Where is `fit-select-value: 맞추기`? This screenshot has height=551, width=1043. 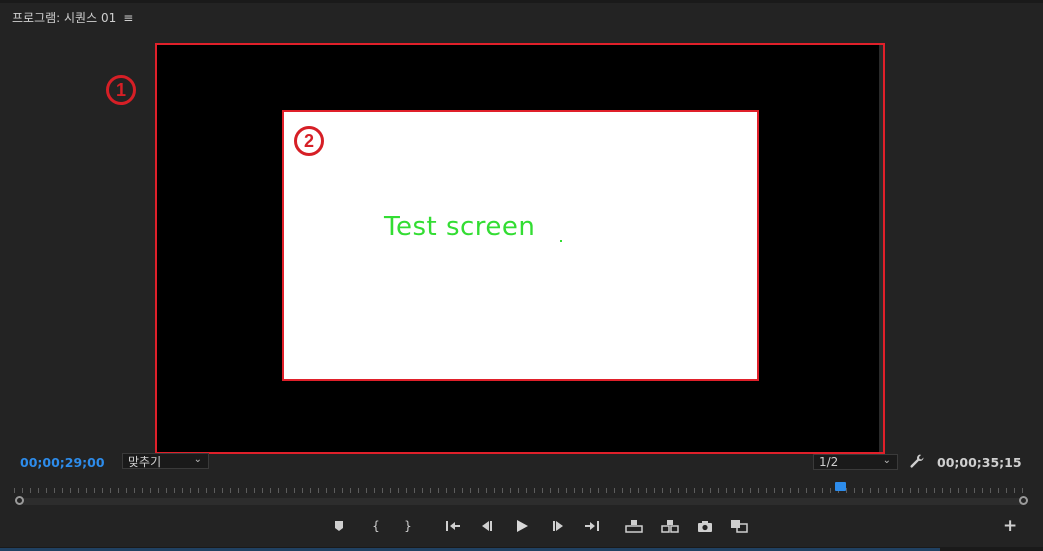
fit-select-value: 맞추기 is located at coordinates (145, 461).